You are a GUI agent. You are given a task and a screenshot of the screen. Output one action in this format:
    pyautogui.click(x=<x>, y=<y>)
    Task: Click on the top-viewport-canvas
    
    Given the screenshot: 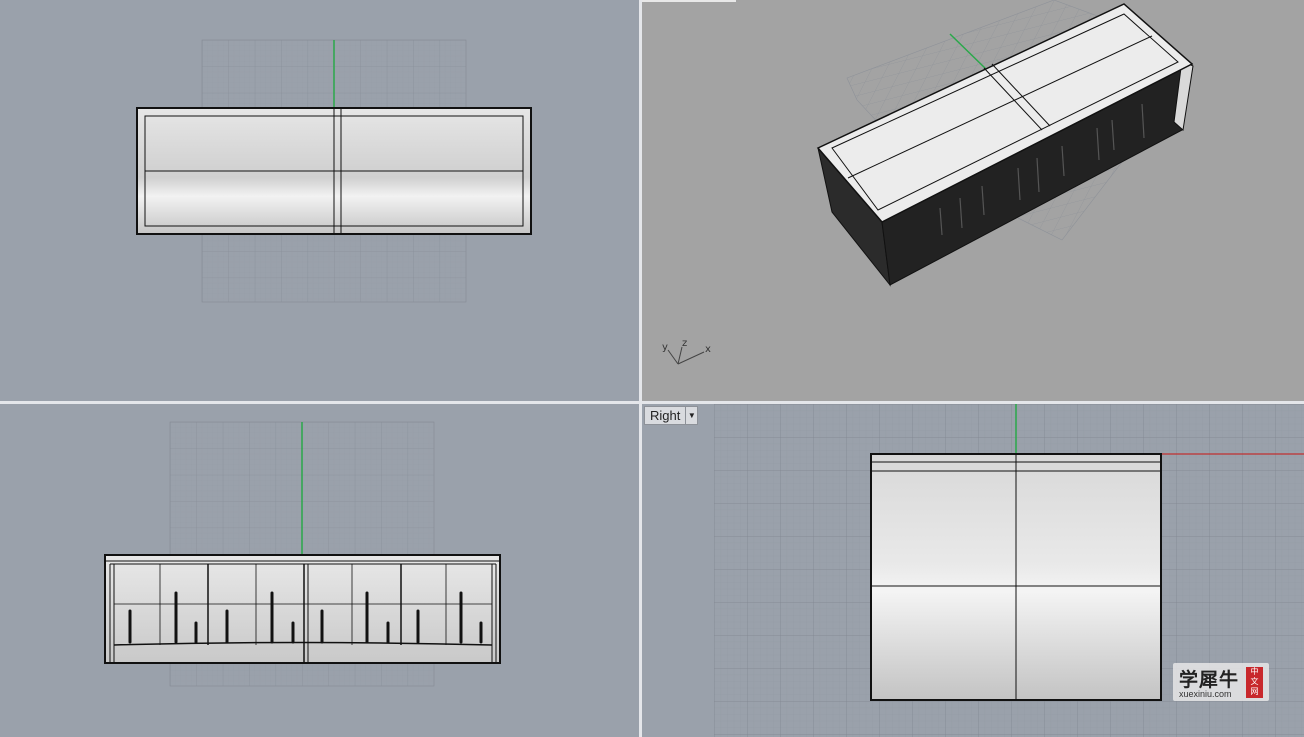 What is the action you would take?
    pyautogui.click(x=334, y=171)
    